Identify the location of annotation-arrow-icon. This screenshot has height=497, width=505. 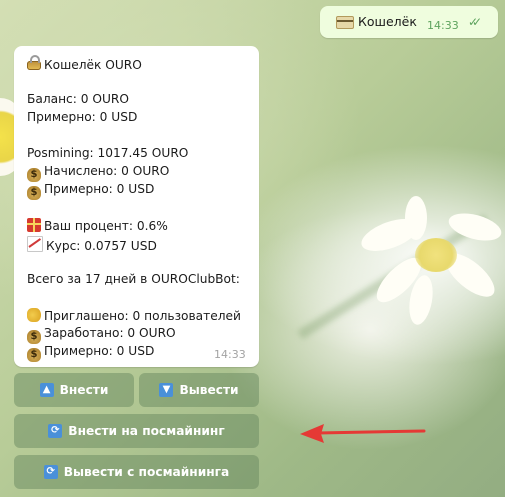
(363, 433).